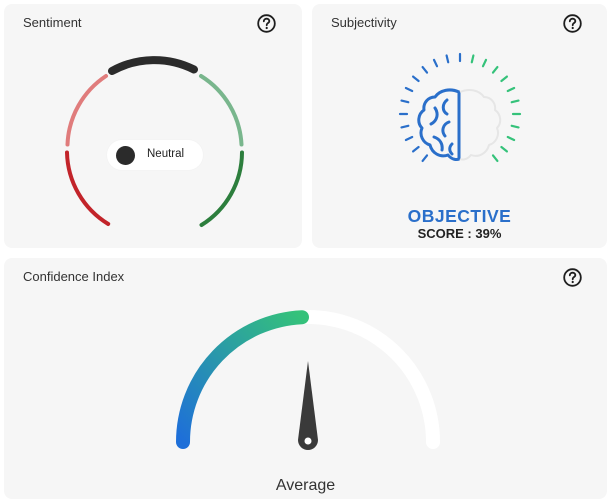 This screenshot has width=608, height=501. I want to click on confidence-gauge, so click(308, 380).